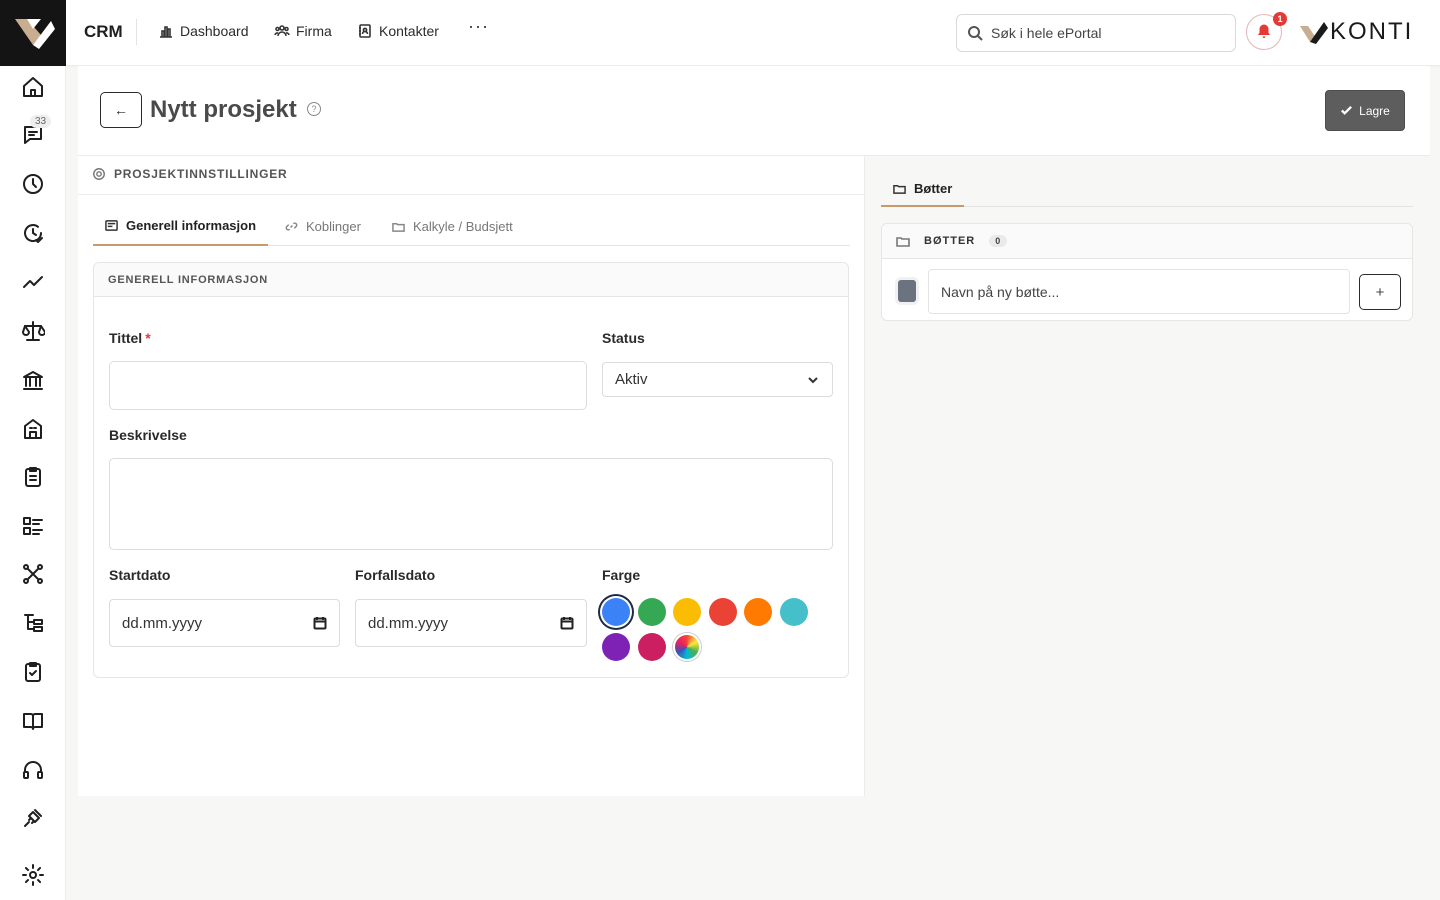  I want to click on nav-kontakter: Kontakter, so click(398, 31).